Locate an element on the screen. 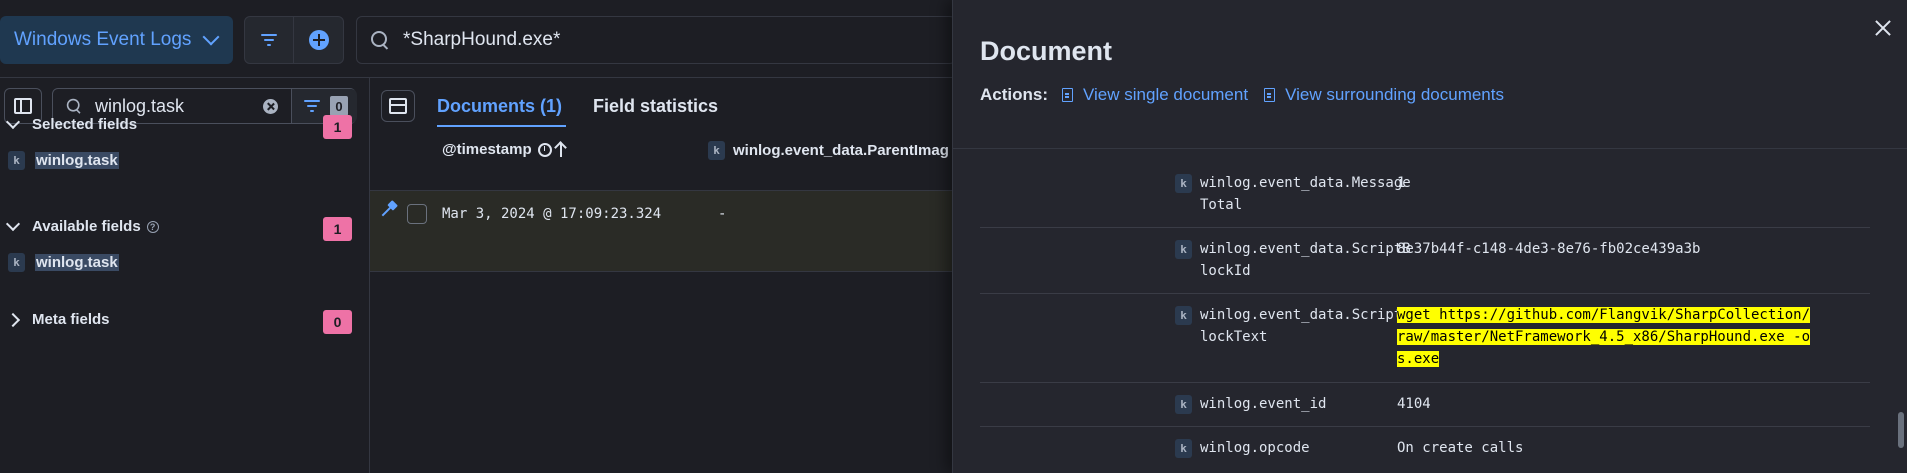 The height and width of the screenshot is (473, 1907). available-fields-label: Available fields is located at coordinates (86, 226).